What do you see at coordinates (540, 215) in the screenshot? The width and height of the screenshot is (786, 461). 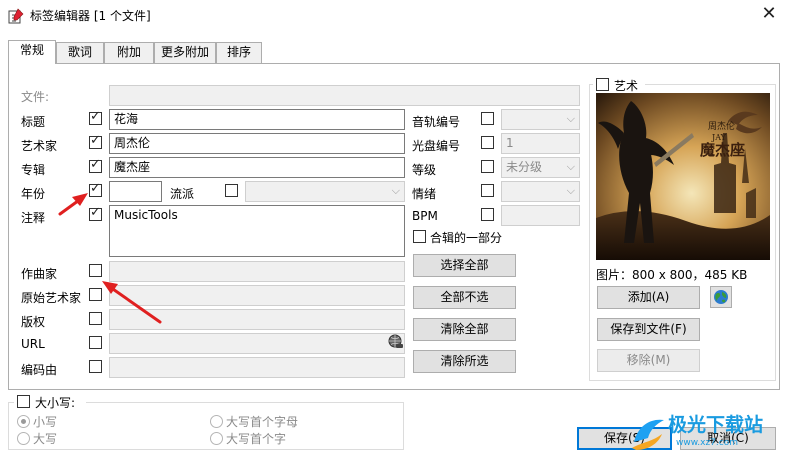 I see `bpm-field` at bounding box center [540, 215].